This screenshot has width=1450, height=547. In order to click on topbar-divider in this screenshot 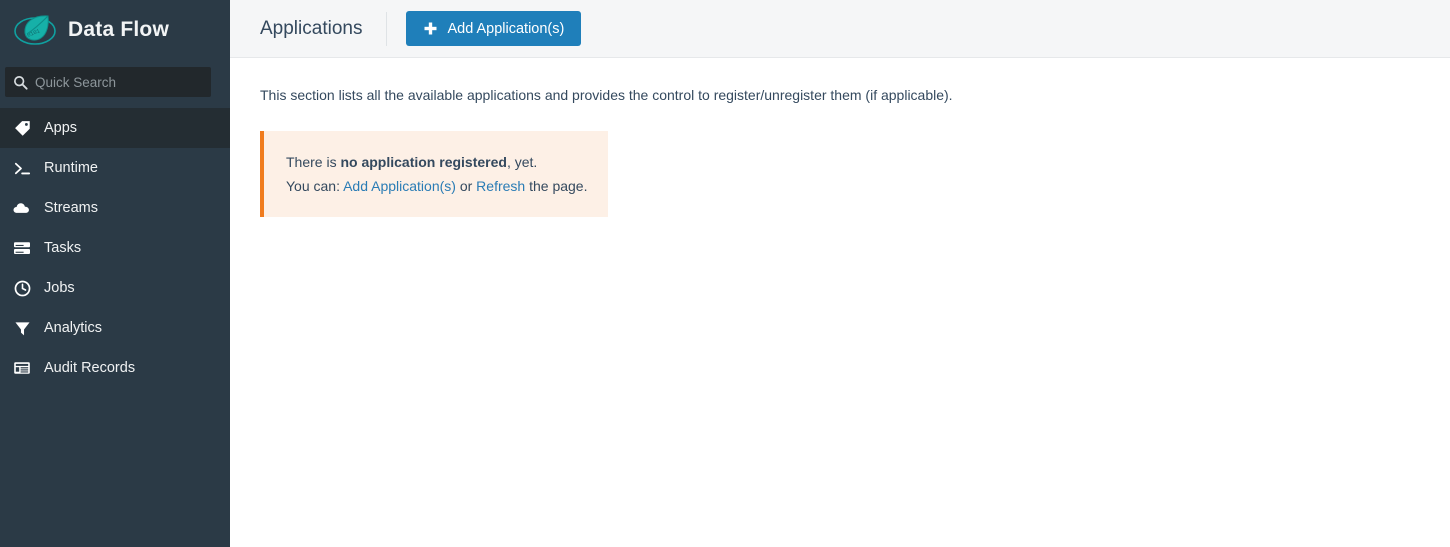, I will do `click(387, 28)`.